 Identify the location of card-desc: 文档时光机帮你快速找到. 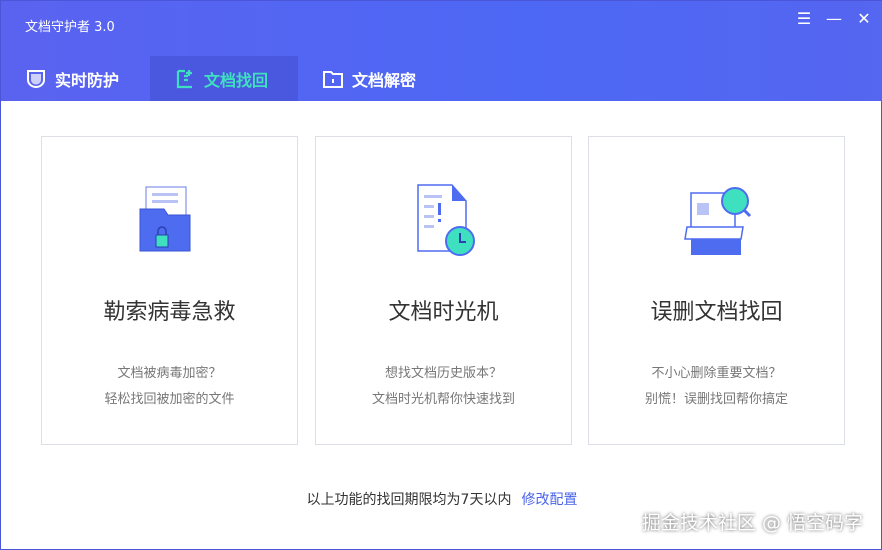
(443, 399).